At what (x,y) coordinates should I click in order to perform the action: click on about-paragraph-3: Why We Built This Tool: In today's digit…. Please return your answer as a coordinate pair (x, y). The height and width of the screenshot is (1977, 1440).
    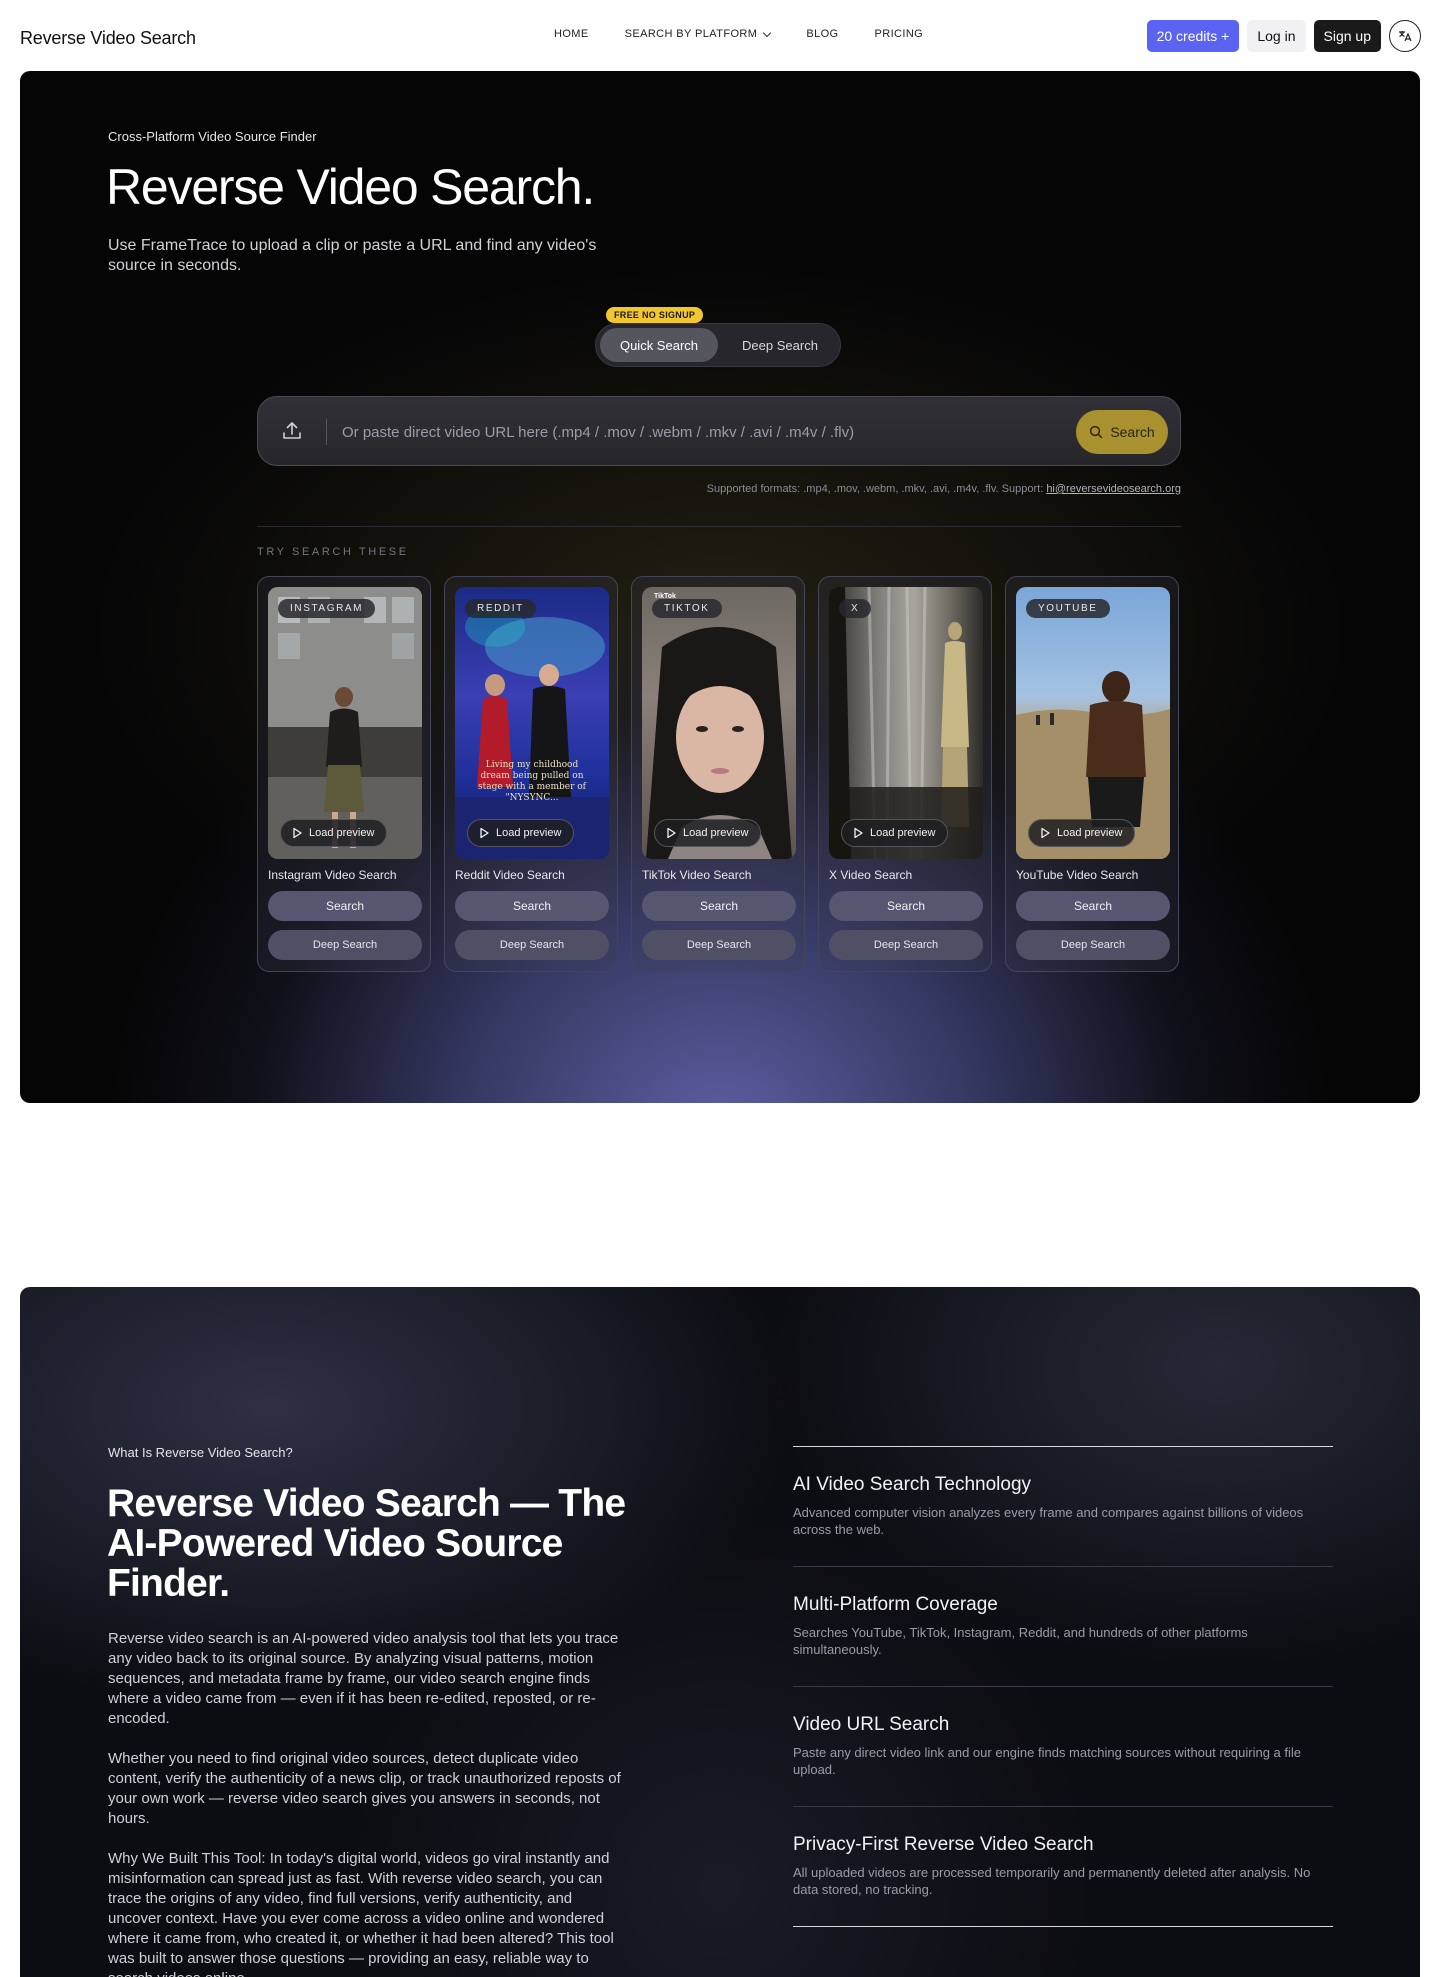
    Looking at the image, I should click on (361, 1913).